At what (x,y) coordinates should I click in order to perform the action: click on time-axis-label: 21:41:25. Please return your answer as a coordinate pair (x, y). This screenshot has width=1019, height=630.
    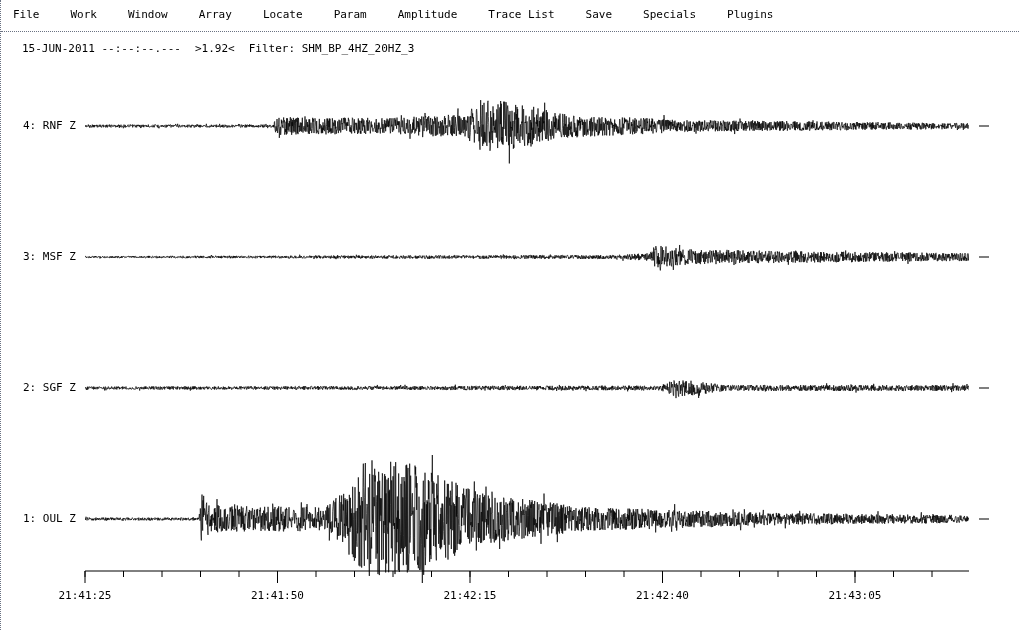
    Looking at the image, I should click on (85, 595).